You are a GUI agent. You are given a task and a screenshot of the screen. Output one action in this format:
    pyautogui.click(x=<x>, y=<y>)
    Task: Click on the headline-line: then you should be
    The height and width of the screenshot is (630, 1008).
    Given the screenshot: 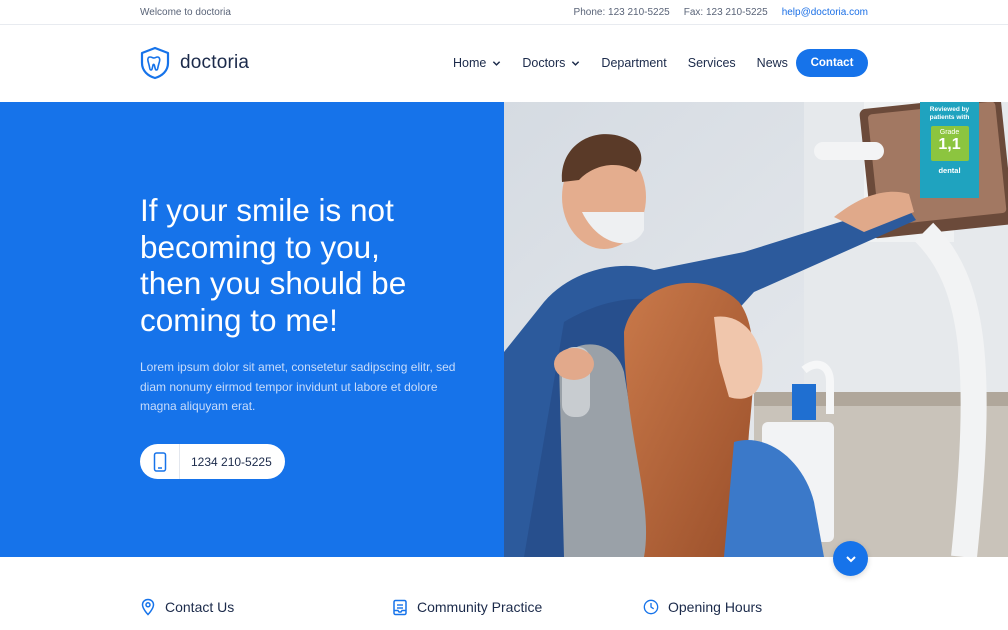 What is the action you would take?
    pyautogui.click(x=273, y=283)
    